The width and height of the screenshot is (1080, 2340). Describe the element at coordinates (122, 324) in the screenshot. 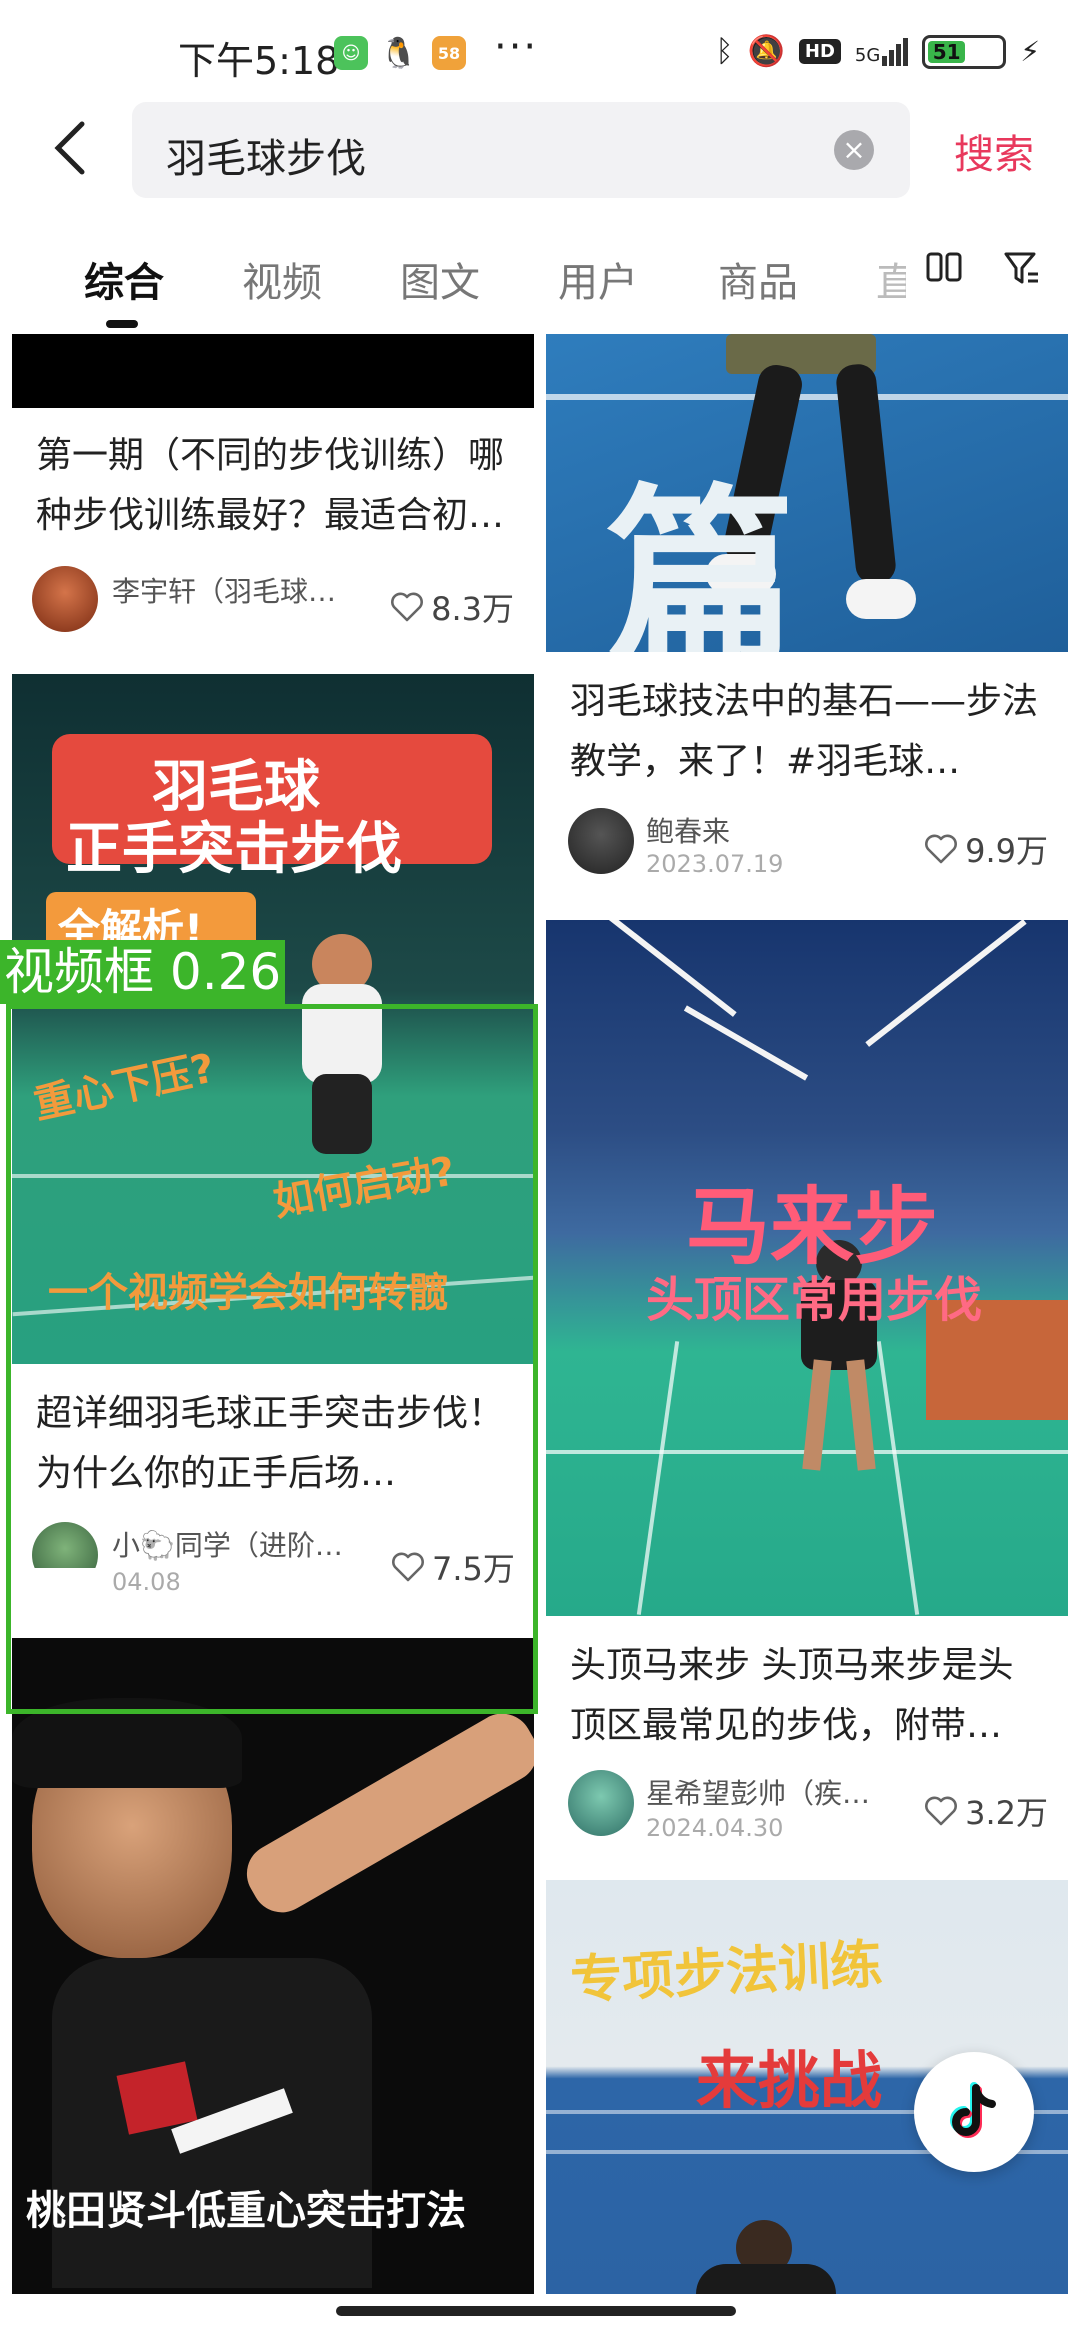

I see `active-tab-indicator` at that location.